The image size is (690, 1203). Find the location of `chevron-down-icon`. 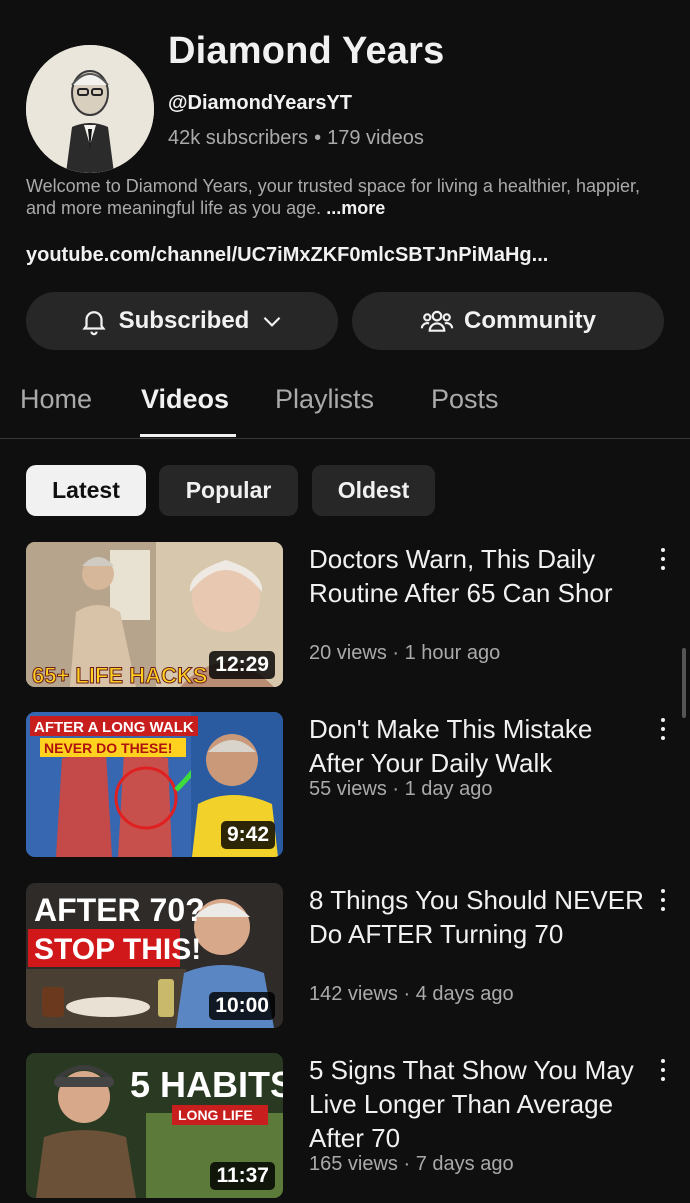

chevron-down-icon is located at coordinates (272, 321).